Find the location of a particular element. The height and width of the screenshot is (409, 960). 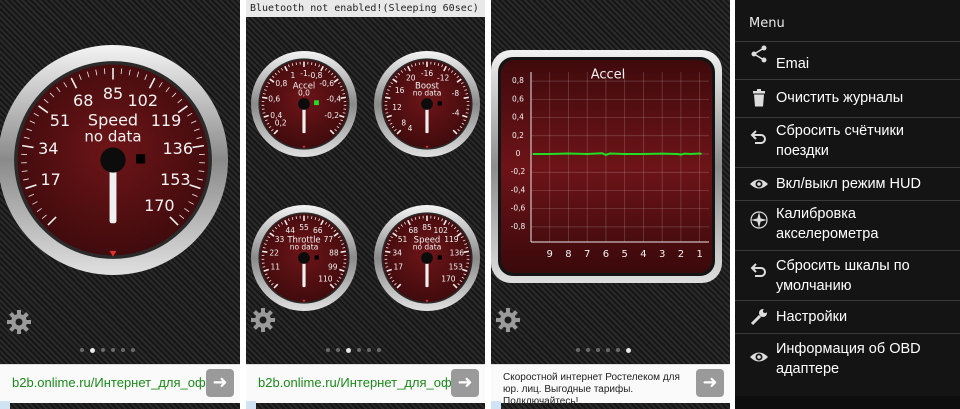

menu-item-label: Вкл/выкл режим HUD is located at coordinates (848, 184).